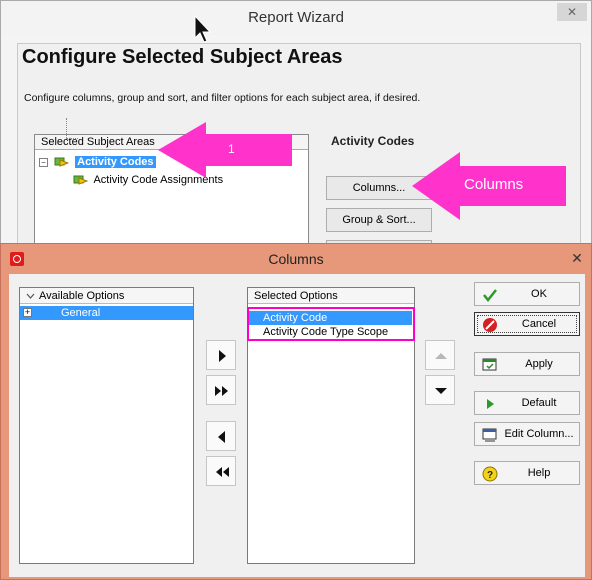 The height and width of the screenshot is (580, 592). I want to click on available-options-header-label: Available Options, so click(82, 296).